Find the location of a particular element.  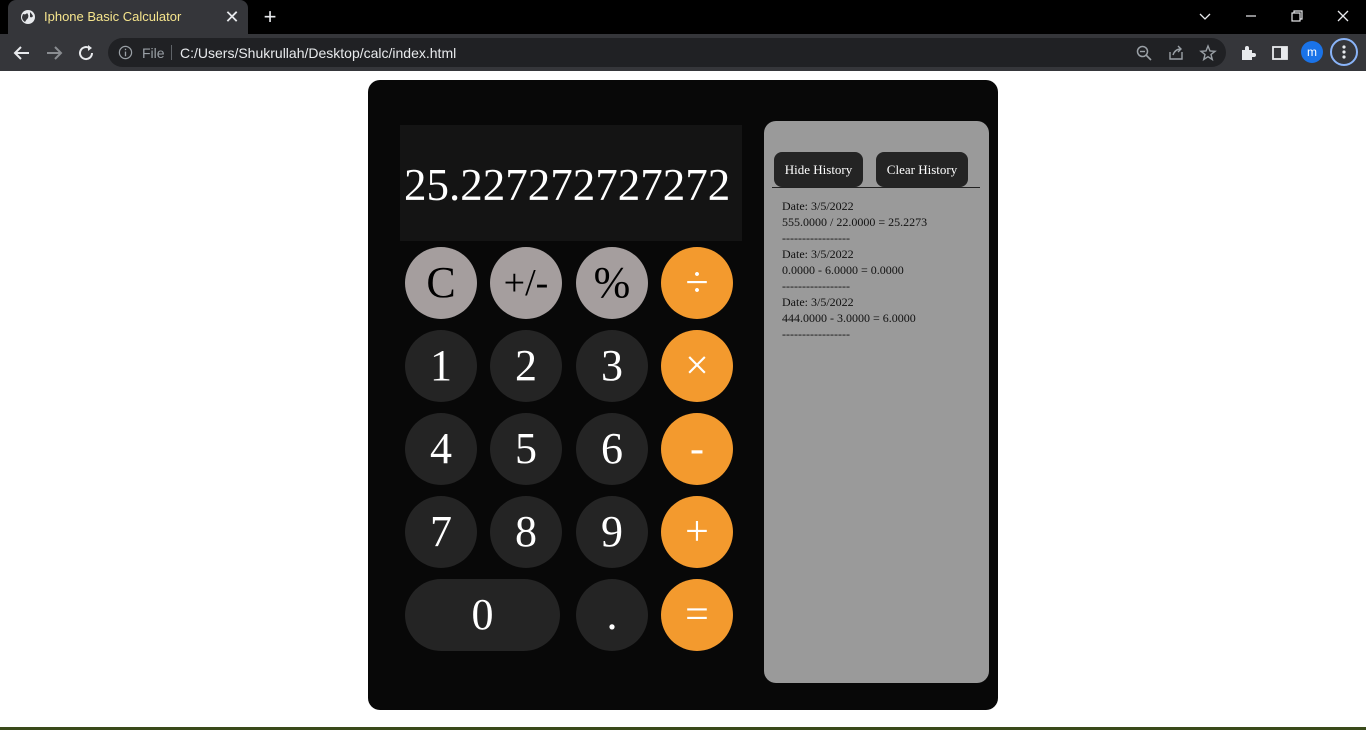

multiply-key: × is located at coordinates (697, 366).